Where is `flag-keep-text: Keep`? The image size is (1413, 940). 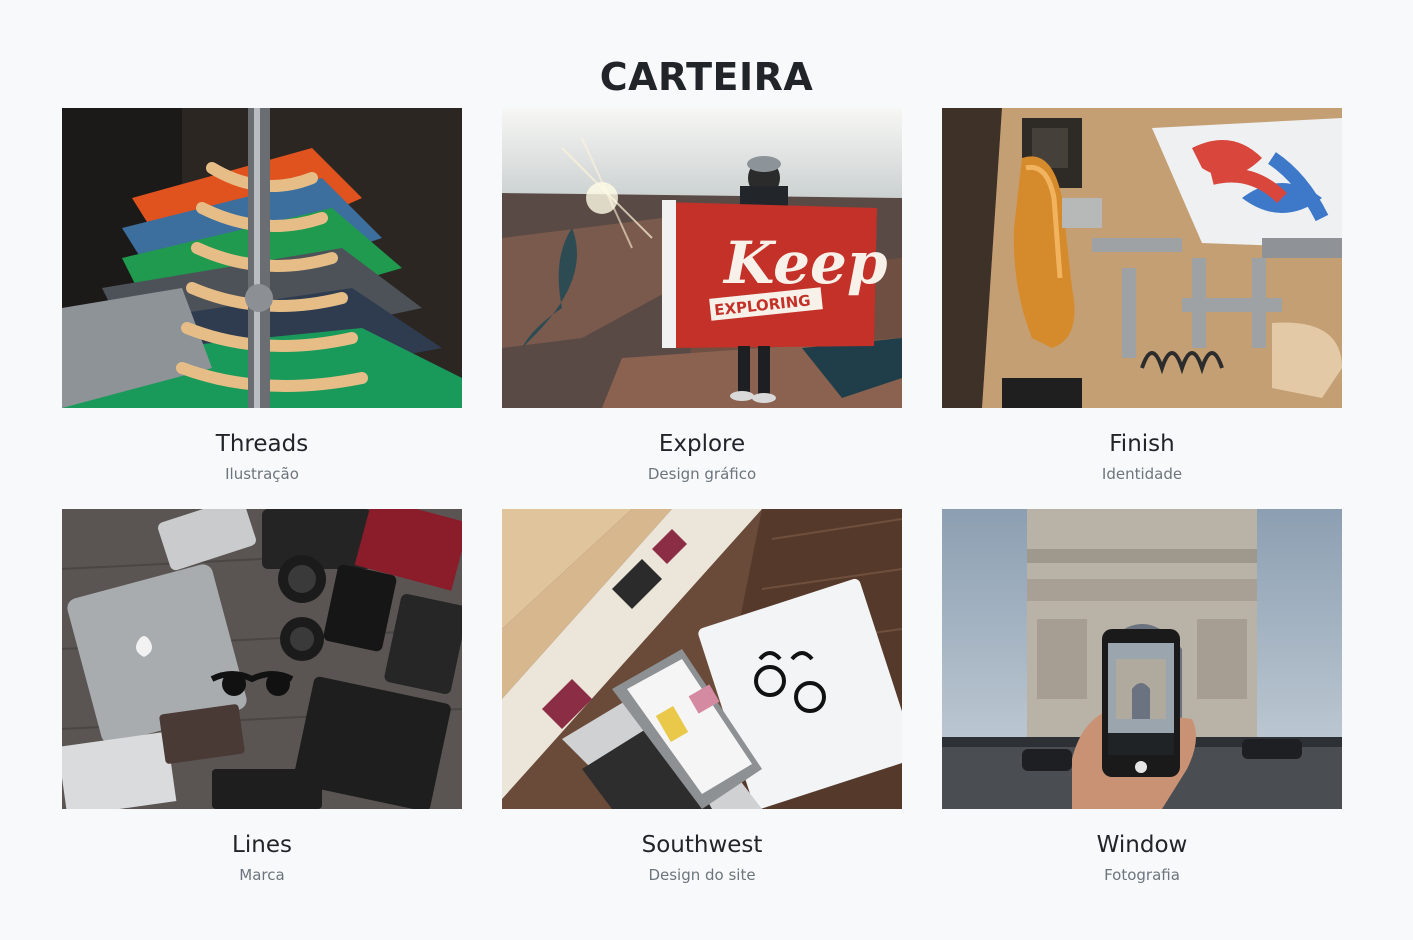
flag-keep-text: Keep is located at coordinates (805, 263).